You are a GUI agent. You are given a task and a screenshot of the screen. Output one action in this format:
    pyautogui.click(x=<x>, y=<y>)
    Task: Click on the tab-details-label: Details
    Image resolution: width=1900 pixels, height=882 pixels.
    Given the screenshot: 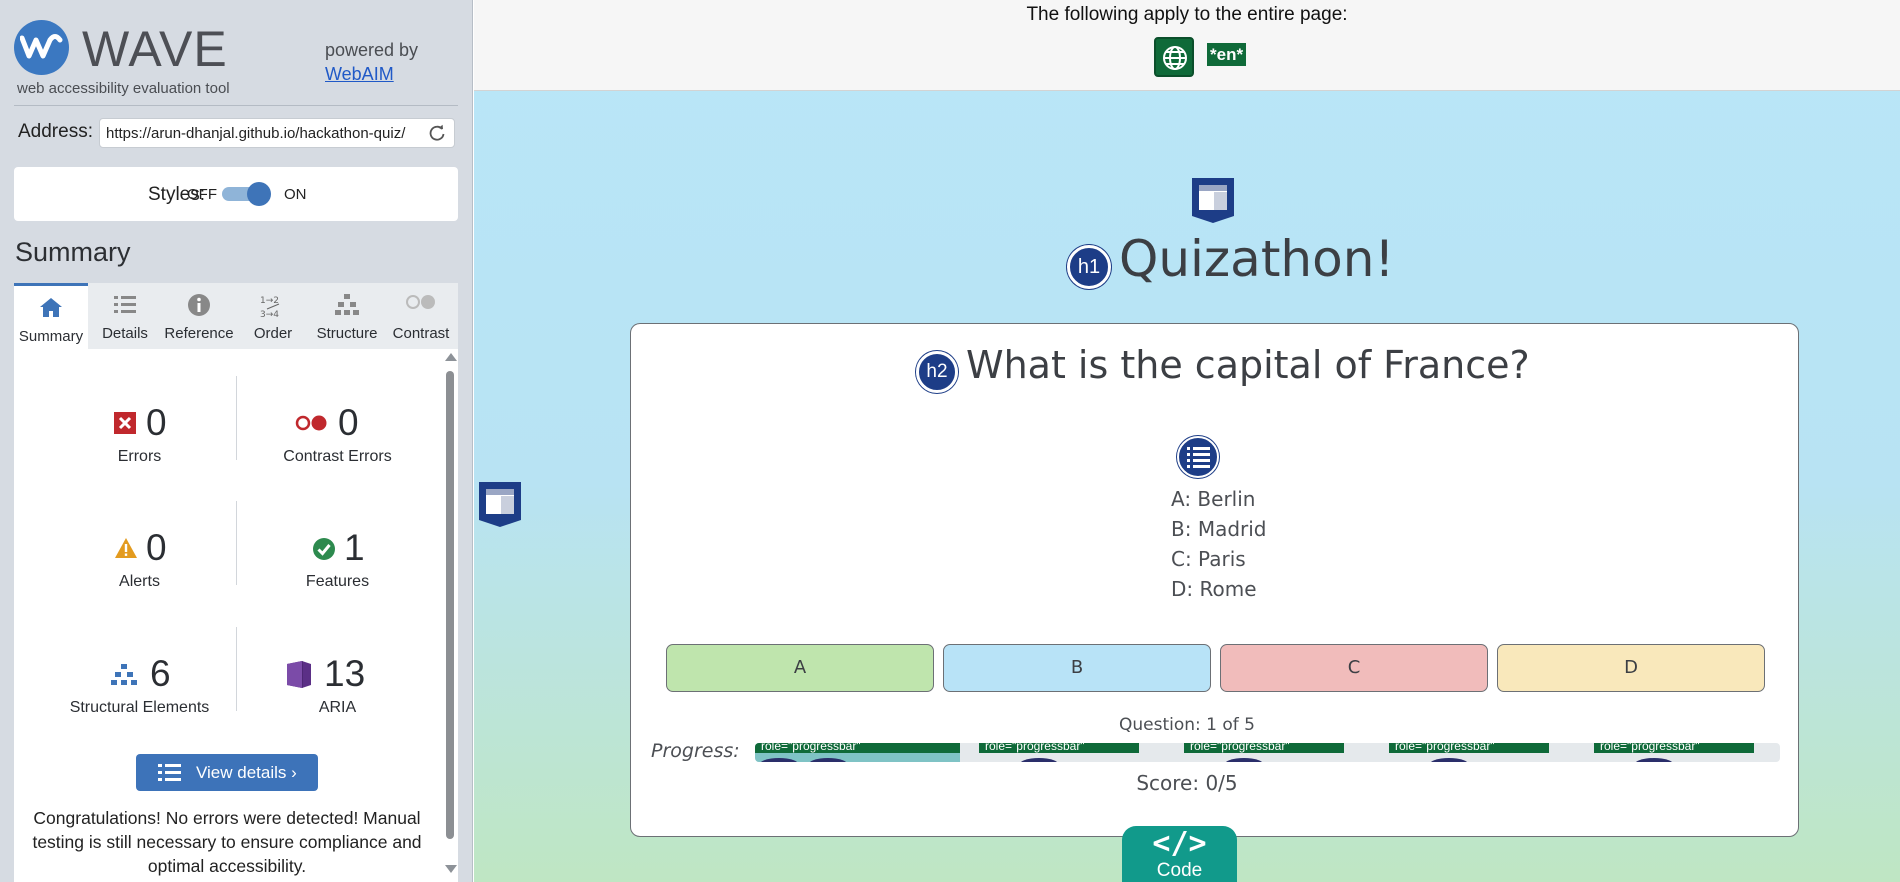 What is the action you would take?
    pyautogui.click(x=125, y=333)
    